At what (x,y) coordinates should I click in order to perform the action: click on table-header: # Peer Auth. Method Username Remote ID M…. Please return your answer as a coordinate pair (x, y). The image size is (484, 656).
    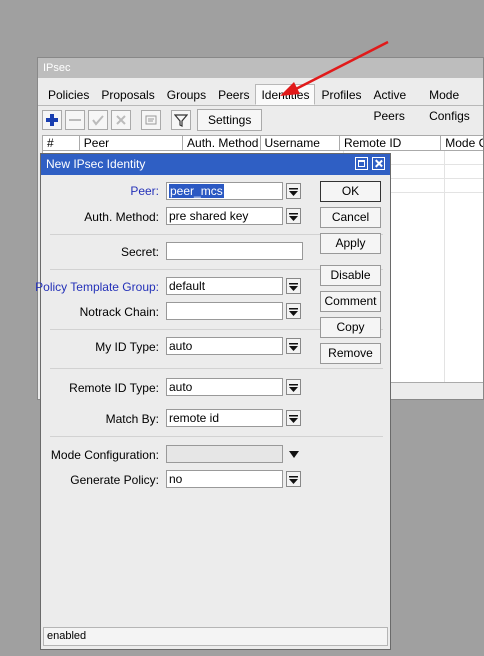
    Looking at the image, I should click on (262, 143).